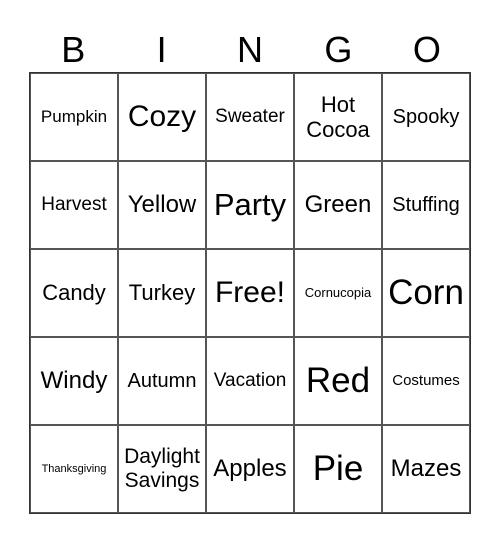  What do you see at coordinates (426, 381) in the screenshot?
I see `bingo-cell: Costumes` at bounding box center [426, 381].